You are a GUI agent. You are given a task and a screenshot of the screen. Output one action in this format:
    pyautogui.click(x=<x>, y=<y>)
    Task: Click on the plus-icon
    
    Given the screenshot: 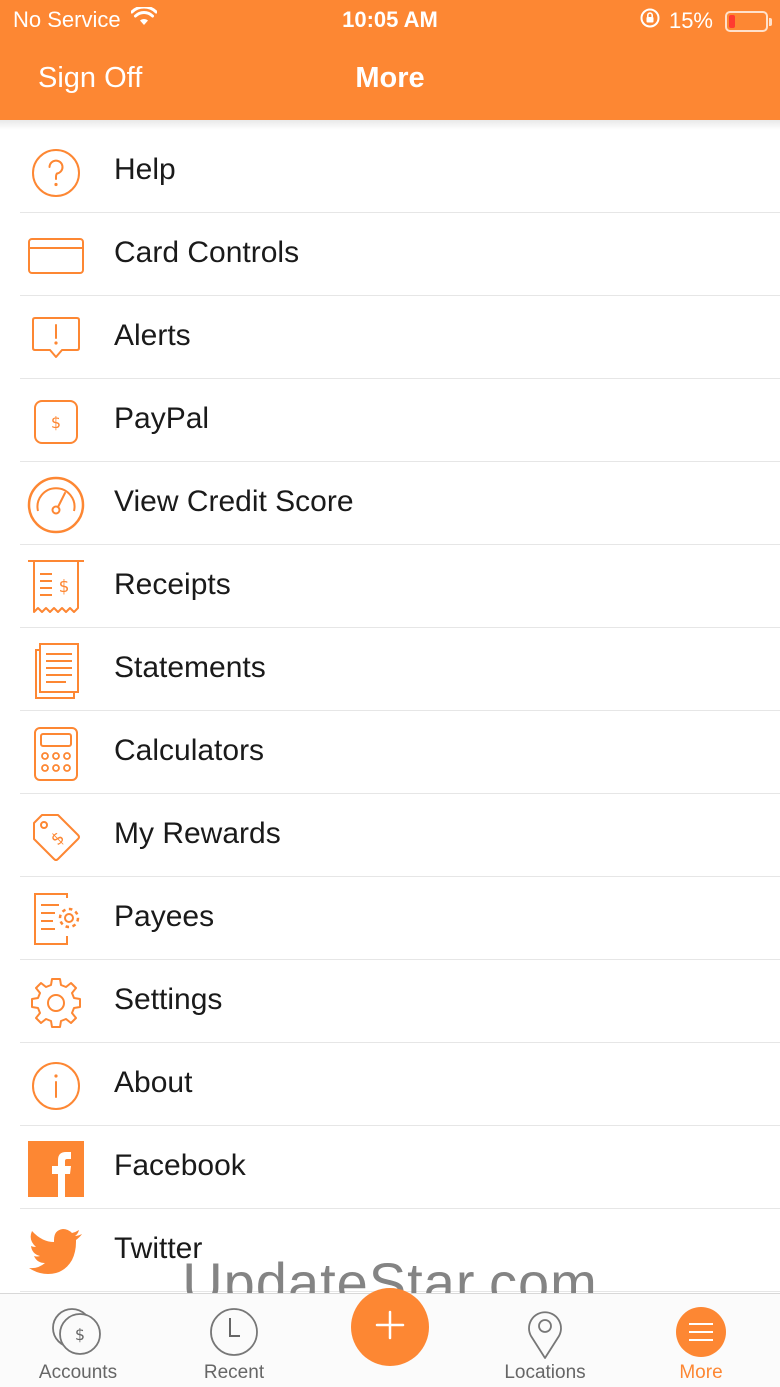 What is the action you would take?
    pyautogui.click(x=390, y=1327)
    